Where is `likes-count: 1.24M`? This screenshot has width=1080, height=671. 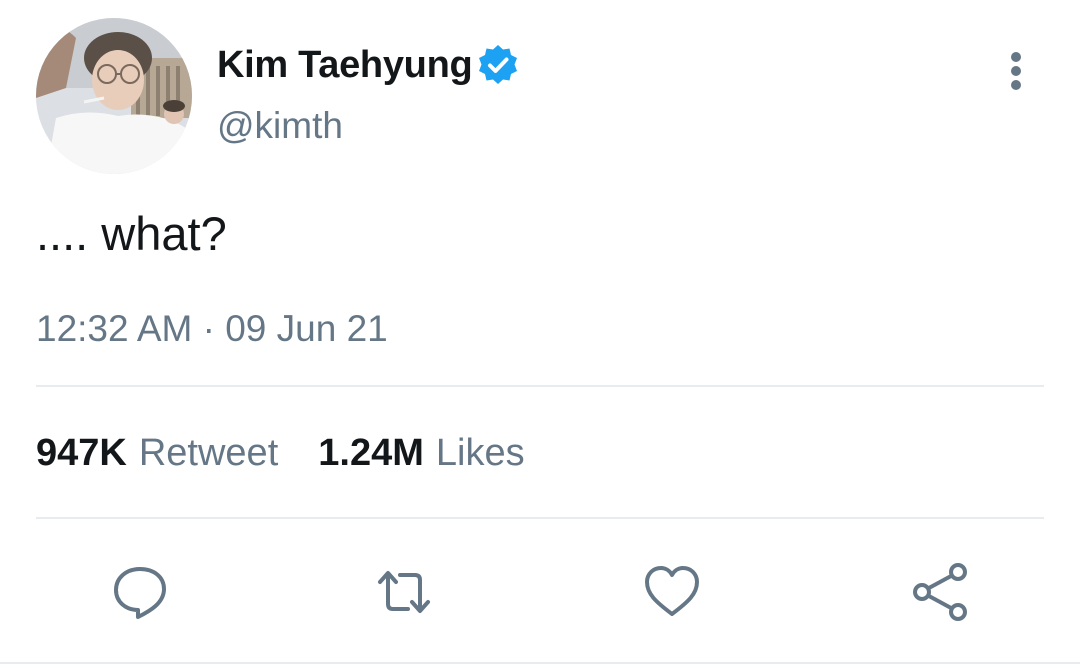 likes-count: 1.24M is located at coordinates (371, 453).